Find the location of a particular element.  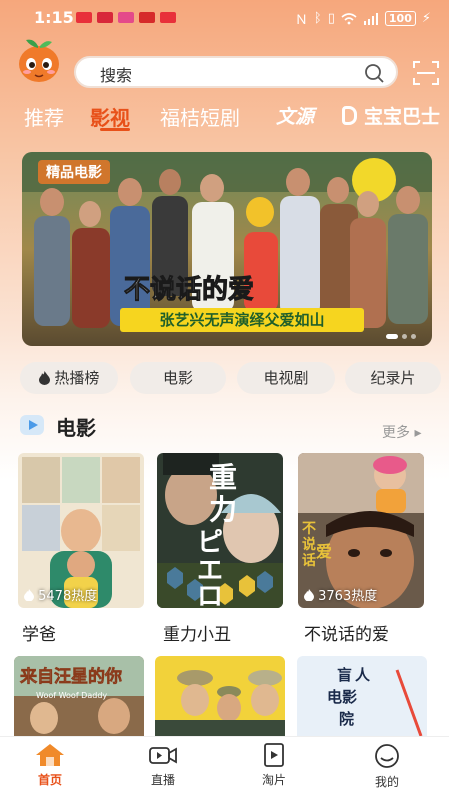

nav-live: 直播 is located at coordinates (163, 768).